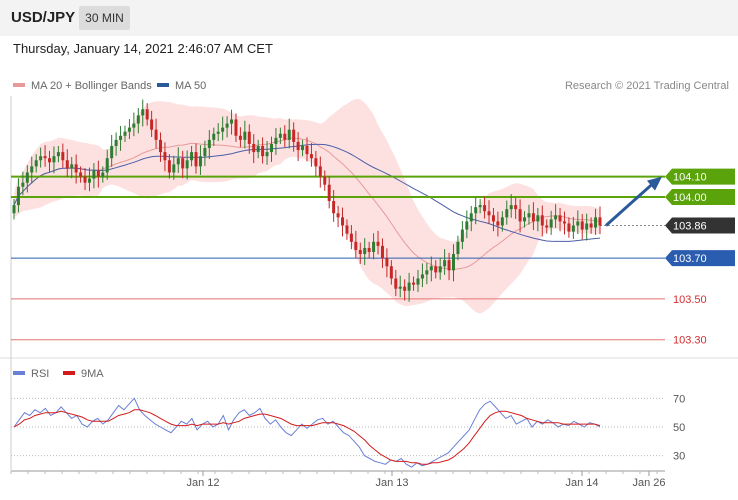 This screenshot has height=500, width=738. Describe the element at coordinates (700, 196) in the screenshot. I see `level-tag-104-00: 104.00` at that location.